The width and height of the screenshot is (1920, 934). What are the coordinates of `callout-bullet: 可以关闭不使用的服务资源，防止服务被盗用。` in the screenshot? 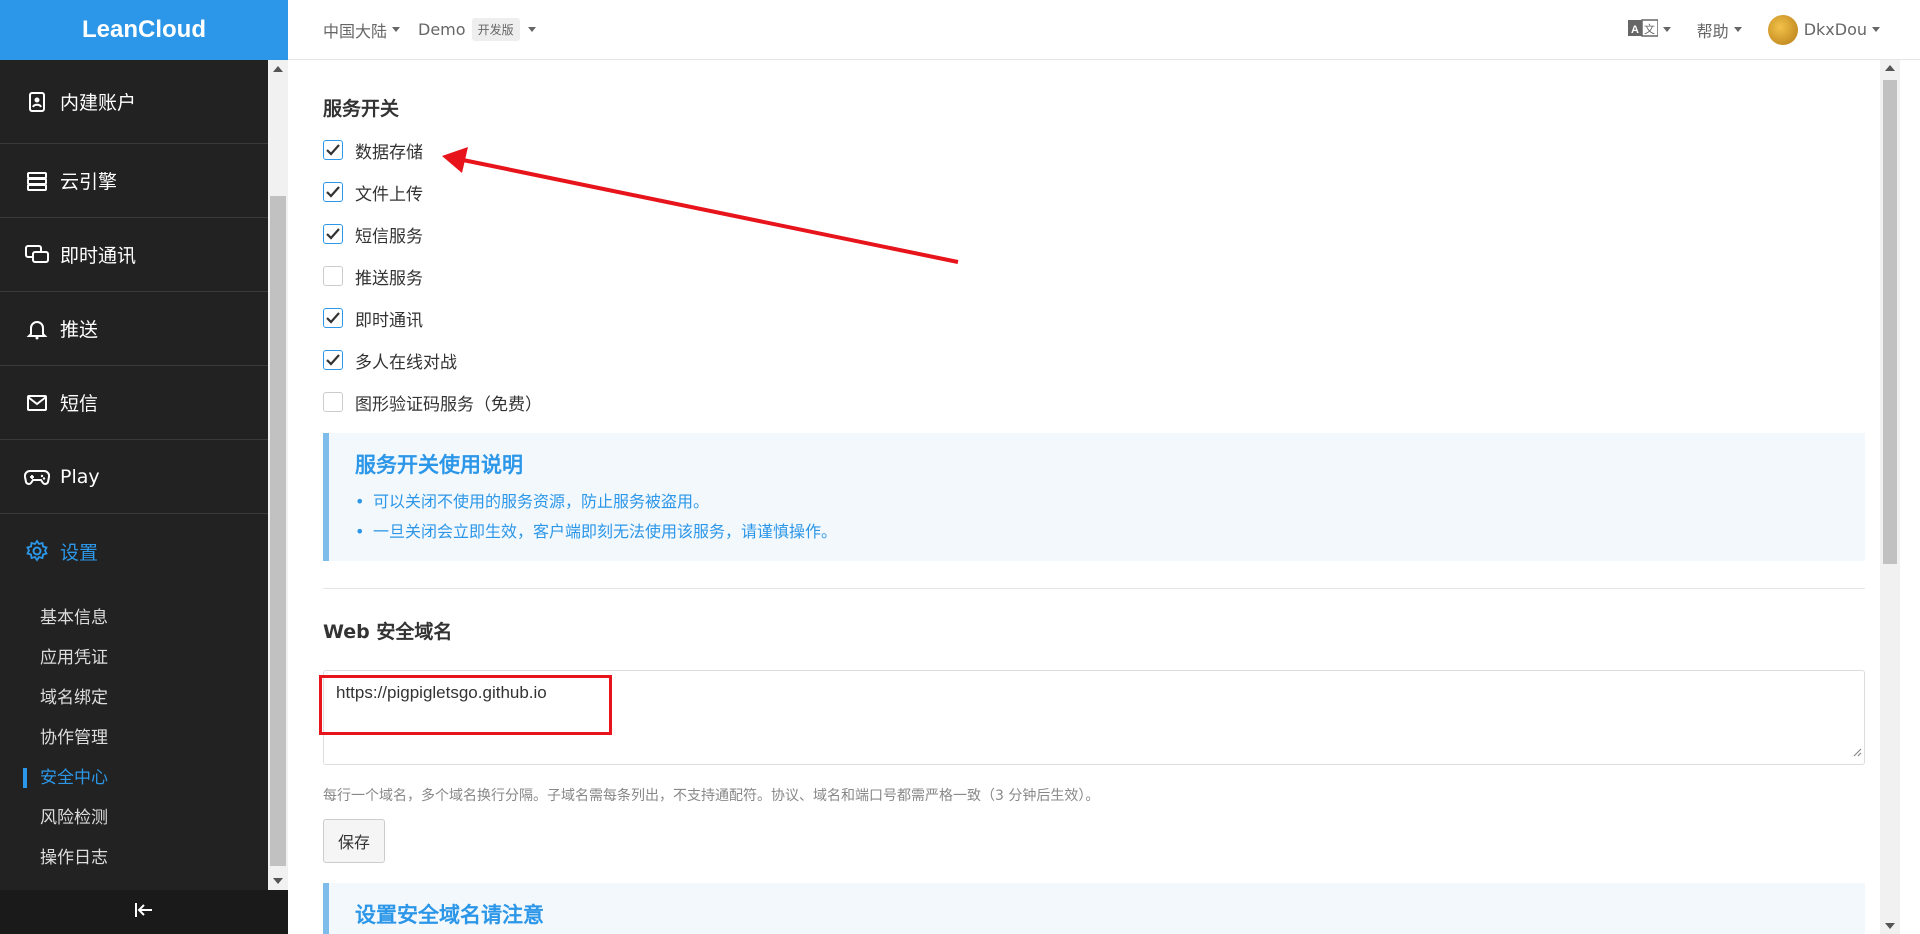 It's located at (1097, 502).